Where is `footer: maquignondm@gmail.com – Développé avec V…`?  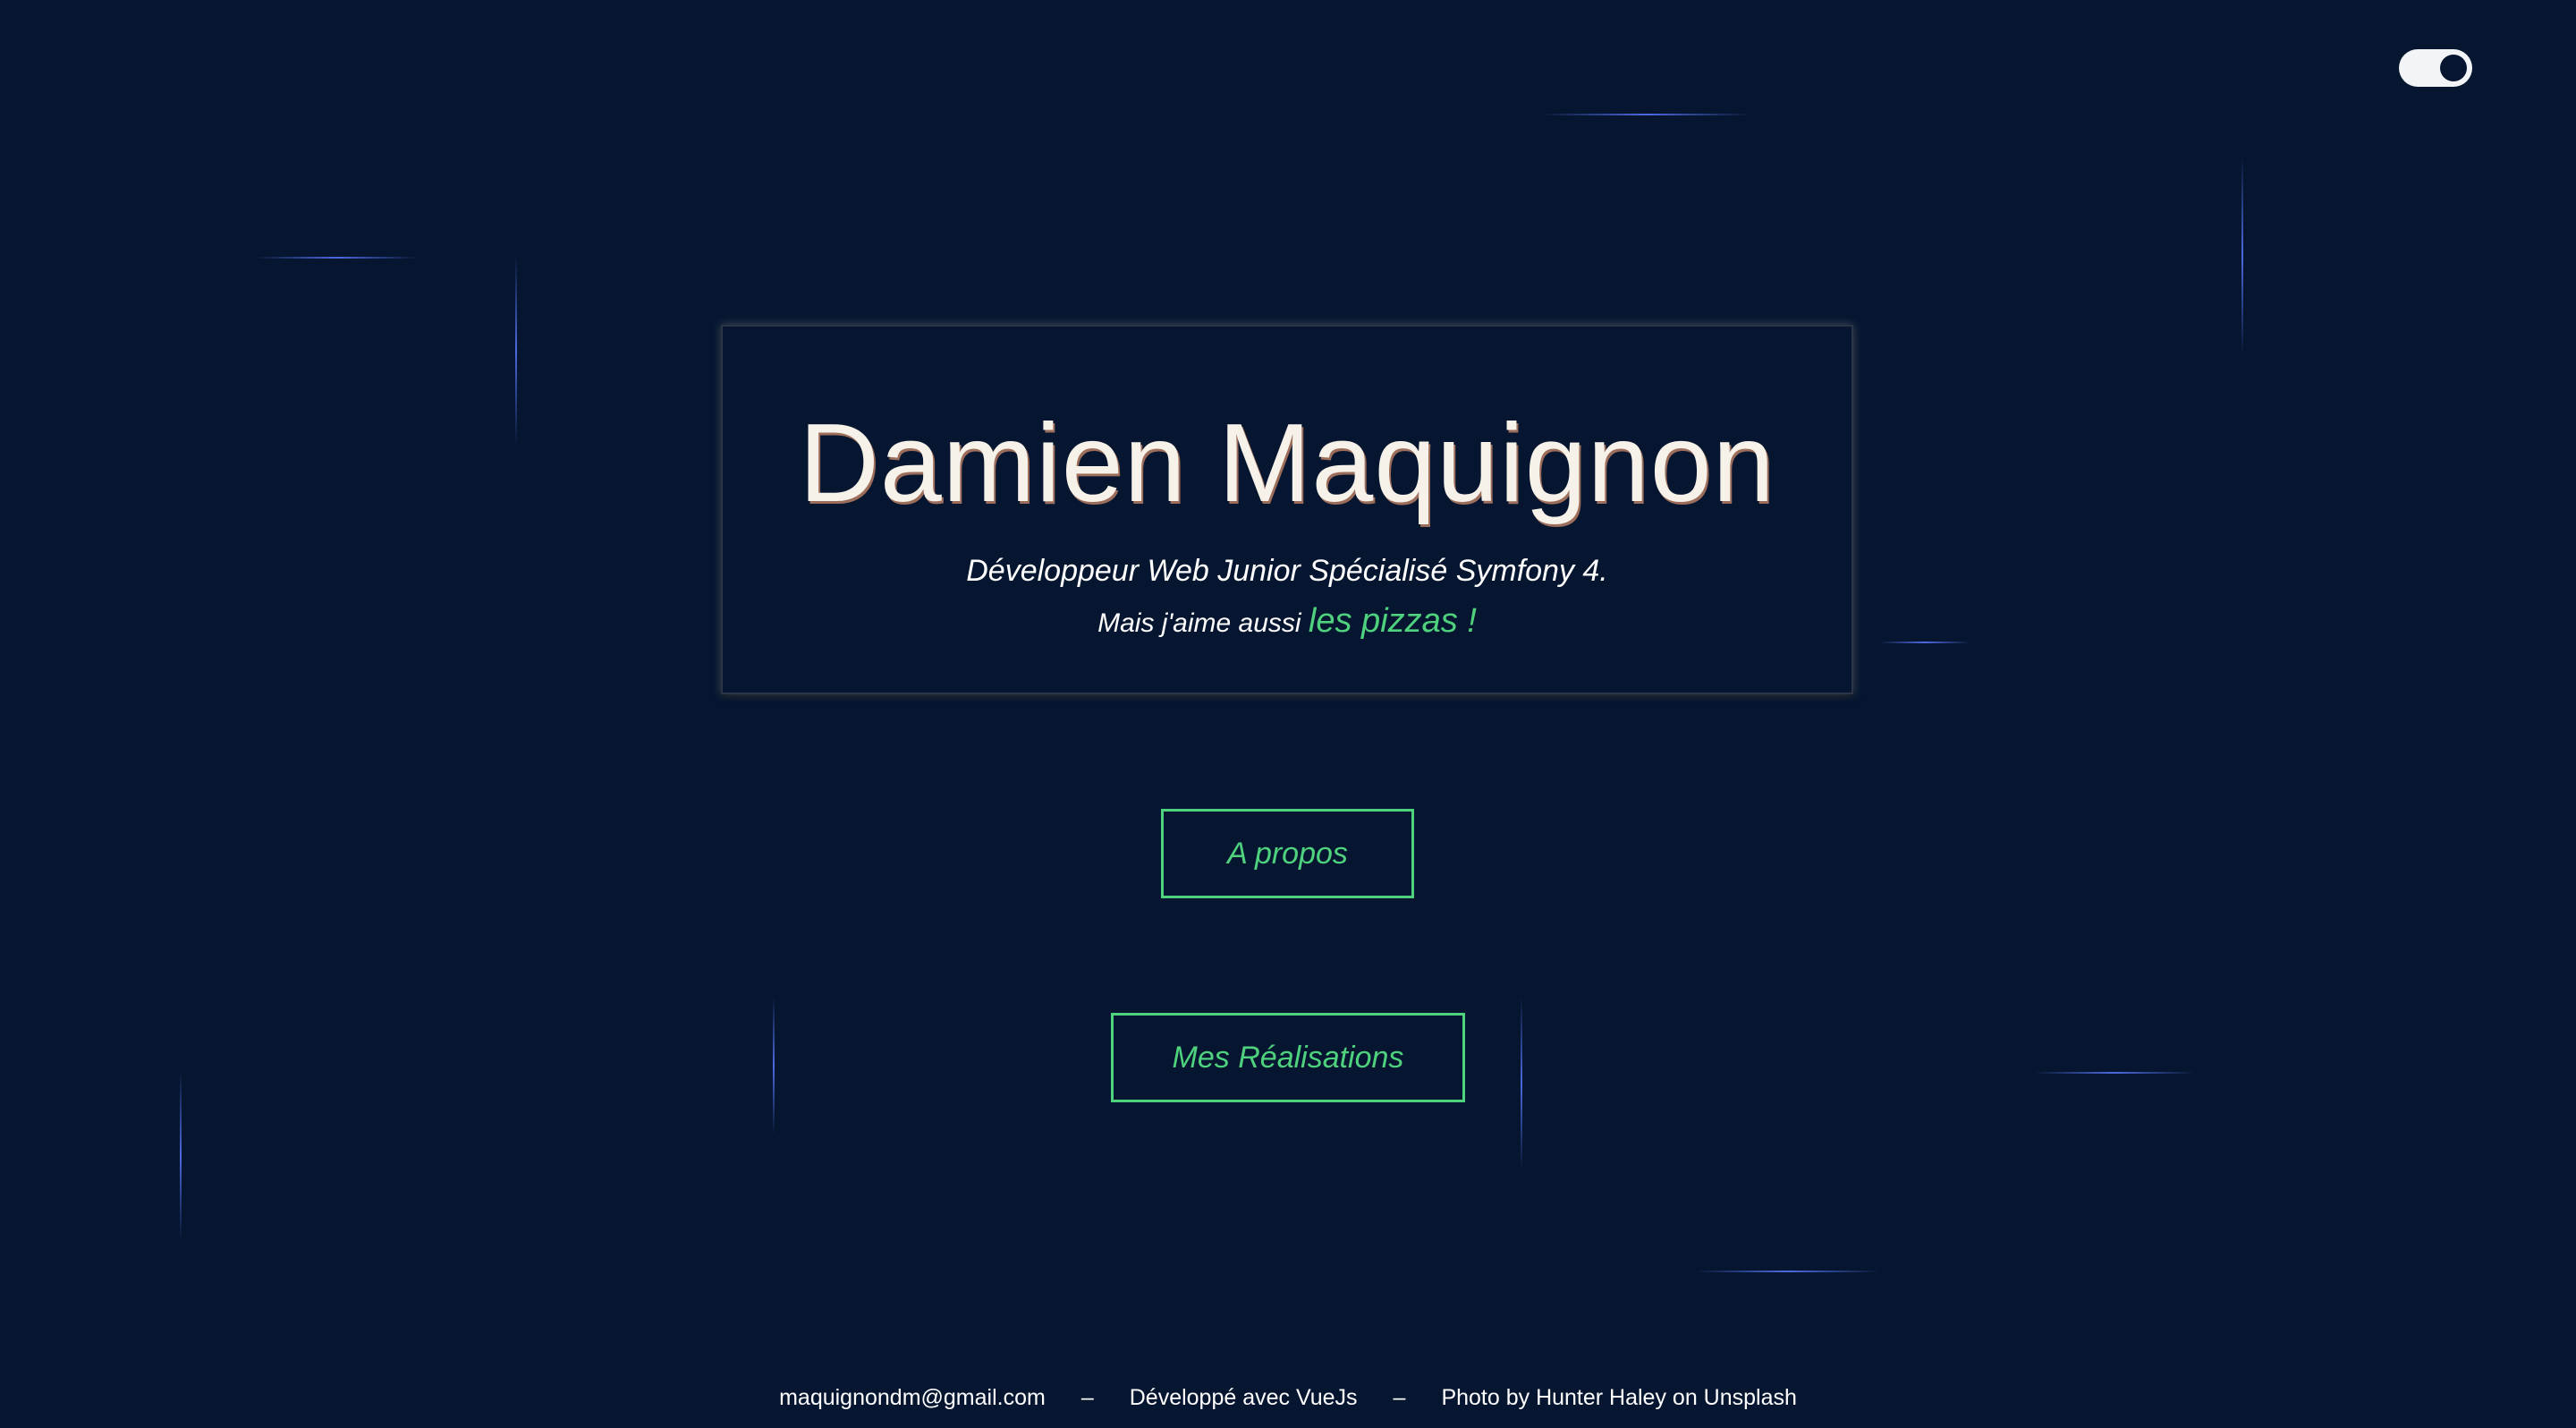 footer: maquignondm@gmail.com – Développé avec V… is located at coordinates (1288, 1398).